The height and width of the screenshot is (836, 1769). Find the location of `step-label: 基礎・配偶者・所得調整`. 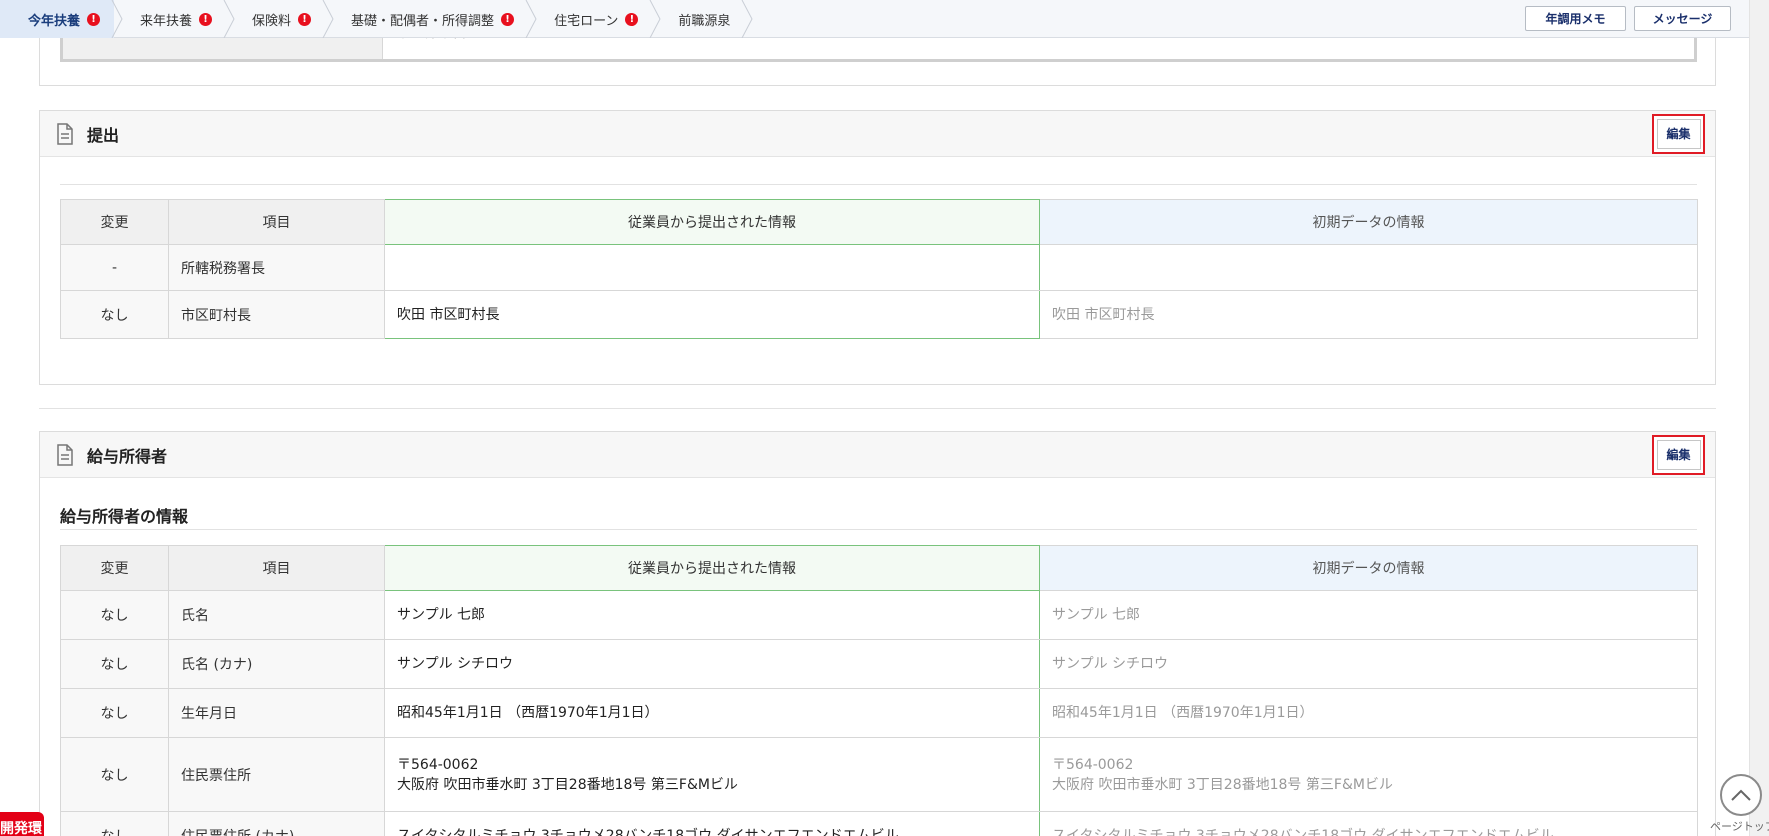

step-label: 基礎・配偶者・所得調整 is located at coordinates (423, 21).